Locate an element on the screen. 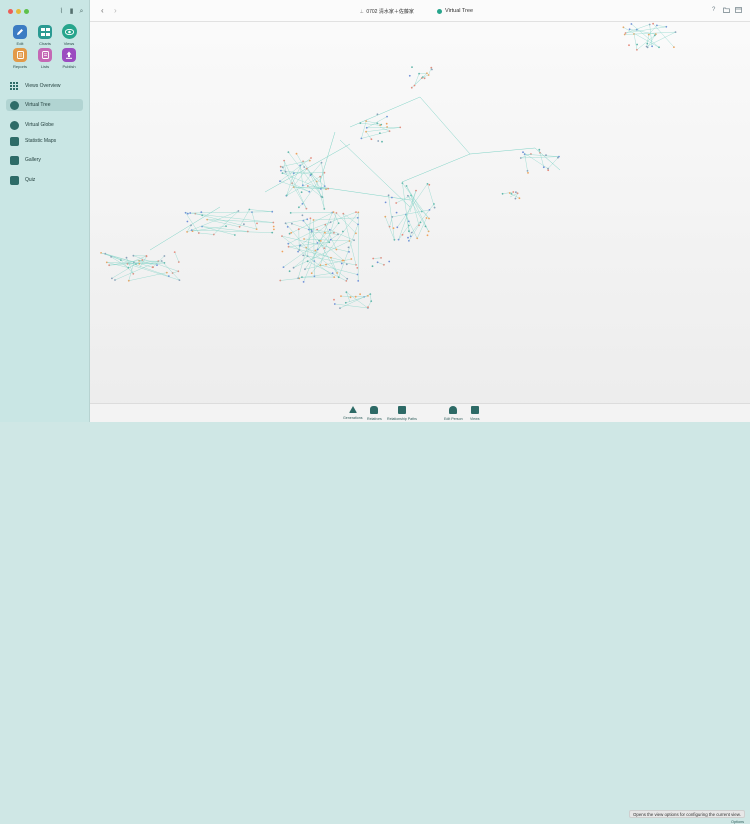 Image resolution: width=750 pixels, height=824 pixels. window-icon is located at coordinates (738, 11).